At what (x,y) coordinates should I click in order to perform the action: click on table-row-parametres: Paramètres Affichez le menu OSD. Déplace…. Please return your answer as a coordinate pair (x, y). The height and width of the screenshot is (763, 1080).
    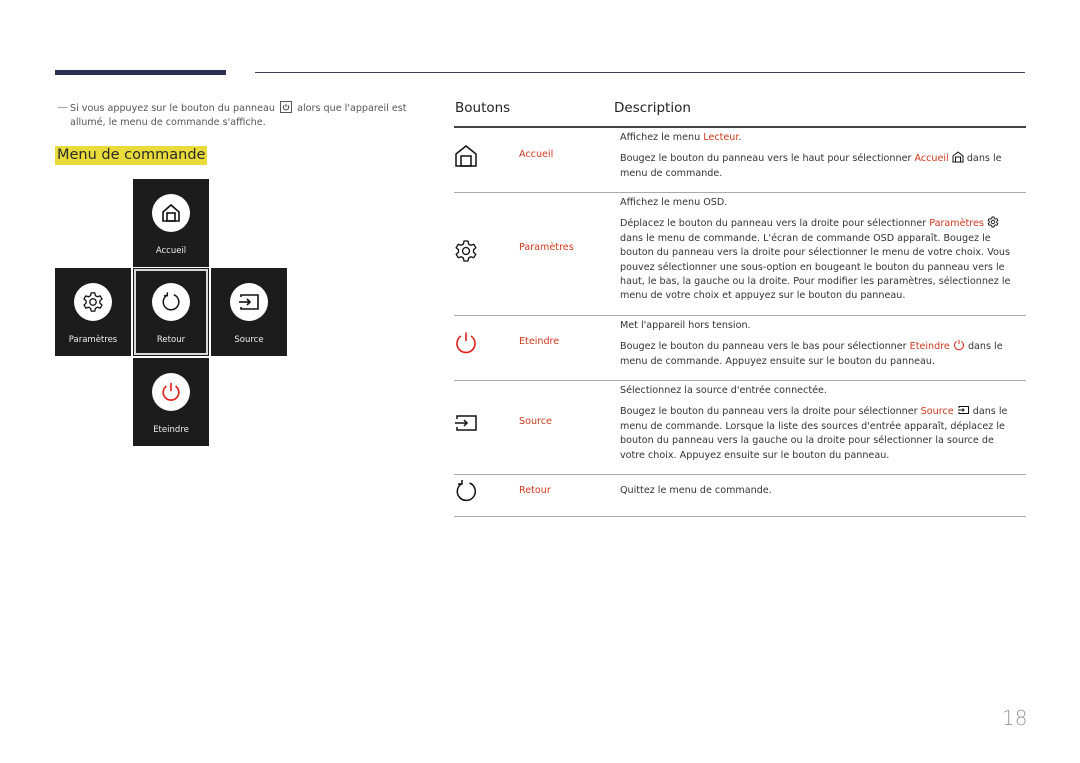
    Looking at the image, I should click on (740, 254).